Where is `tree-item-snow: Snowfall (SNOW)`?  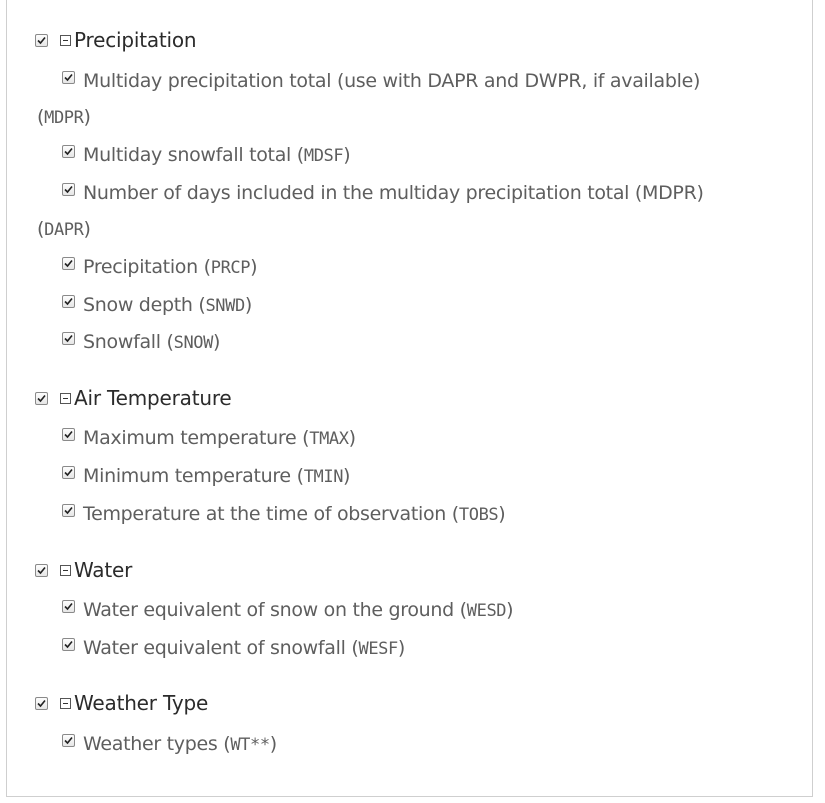 tree-item-snow: Snowfall (SNOW) is located at coordinates (420, 342).